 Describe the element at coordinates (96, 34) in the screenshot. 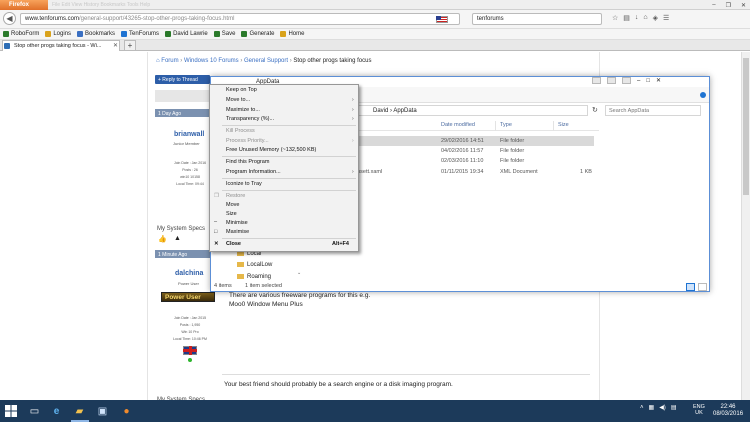

I see `bookmark-bookmarks: Bookmarks` at that location.